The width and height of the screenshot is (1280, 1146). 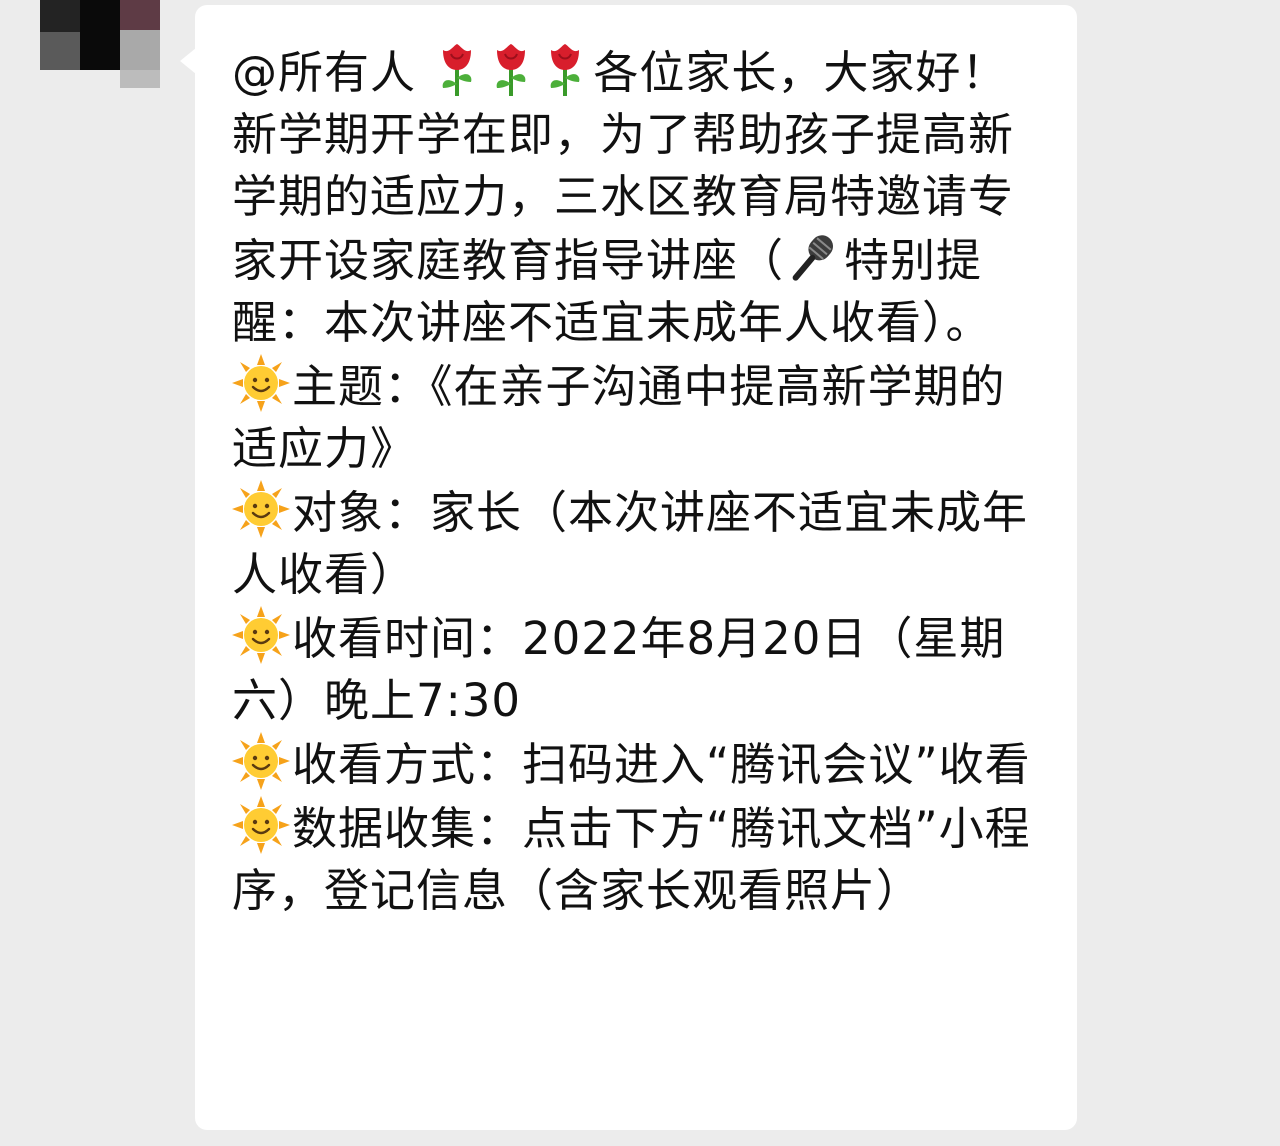 I want to click on message-line-data: 数据收集：点击下方“腾讯文档”小程序，登记信息（含家长观看照片）, so click(x=631, y=859).